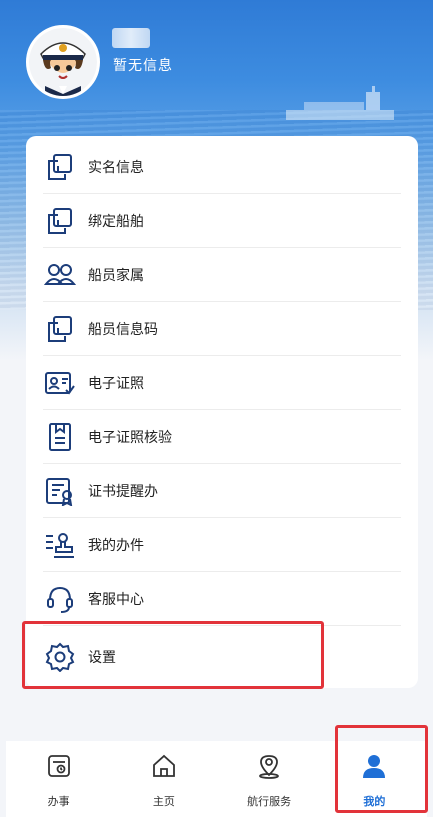 This screenshot has height=817, width=433. I want to click on service-icon, so click(58, 766).